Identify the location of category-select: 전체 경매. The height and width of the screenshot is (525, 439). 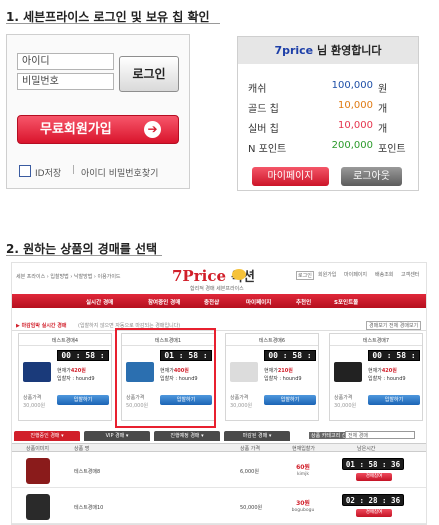
(380, 435).